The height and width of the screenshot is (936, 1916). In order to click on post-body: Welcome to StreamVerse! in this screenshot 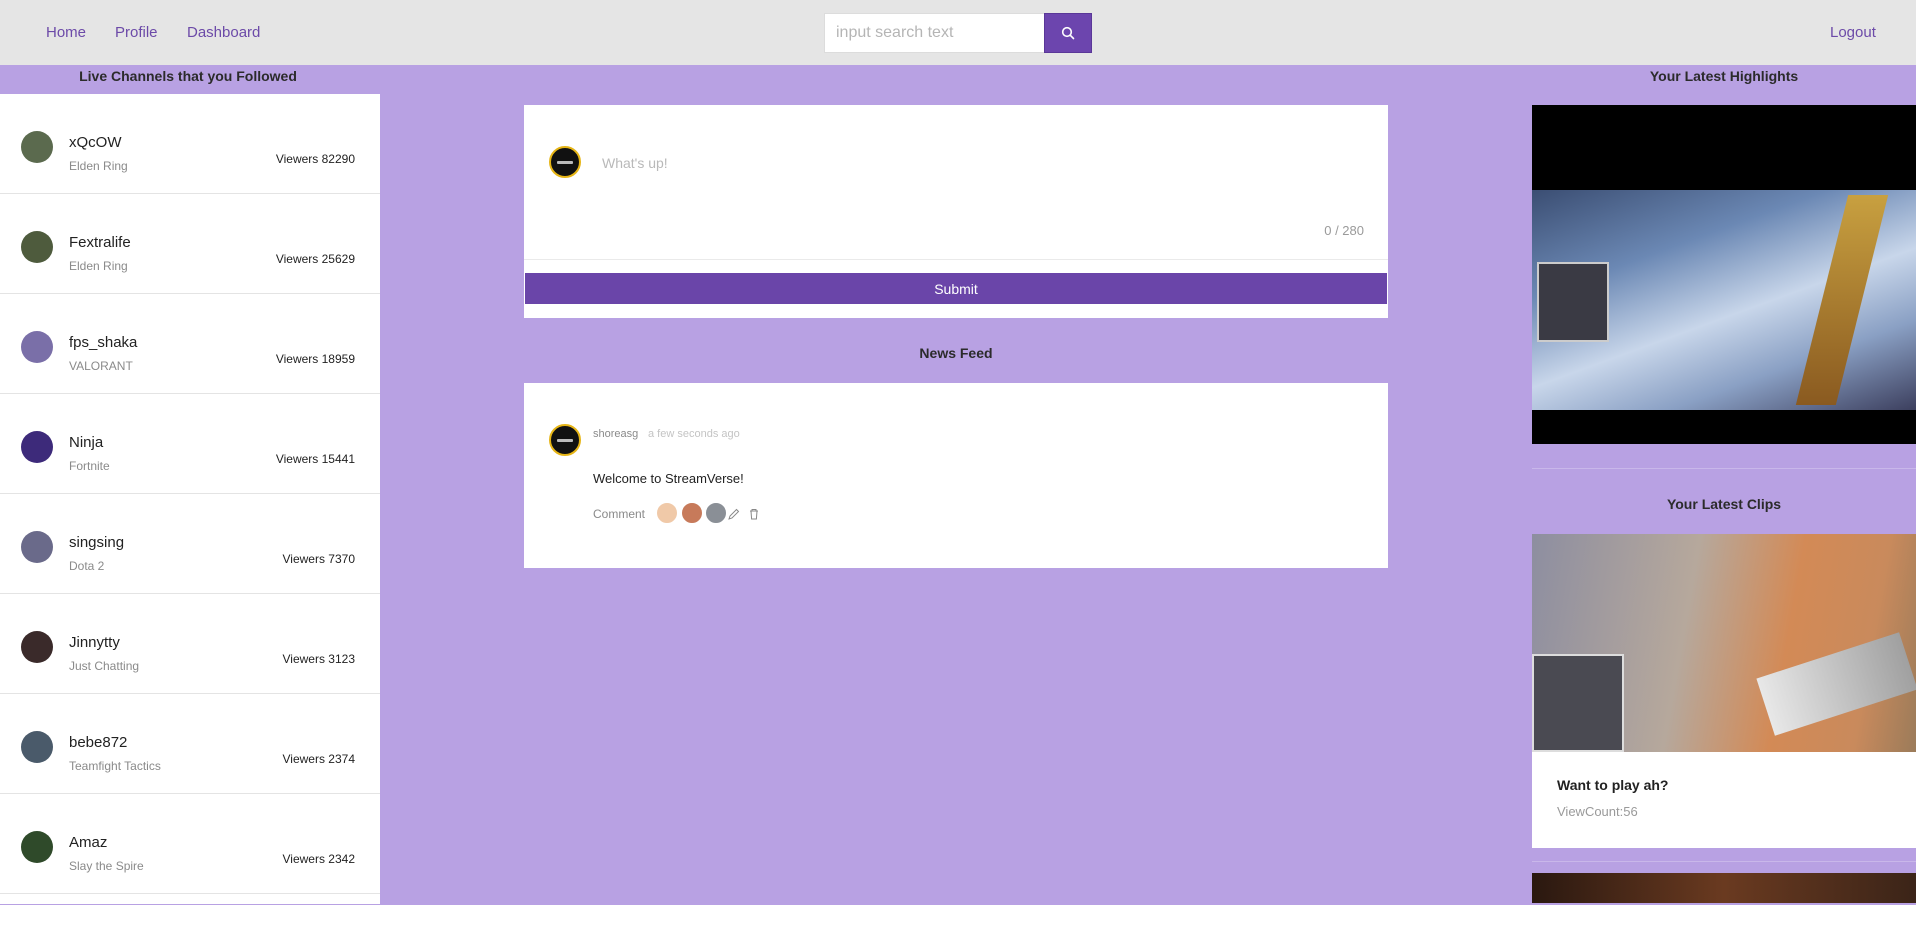, I will do `click(668, 478)`.